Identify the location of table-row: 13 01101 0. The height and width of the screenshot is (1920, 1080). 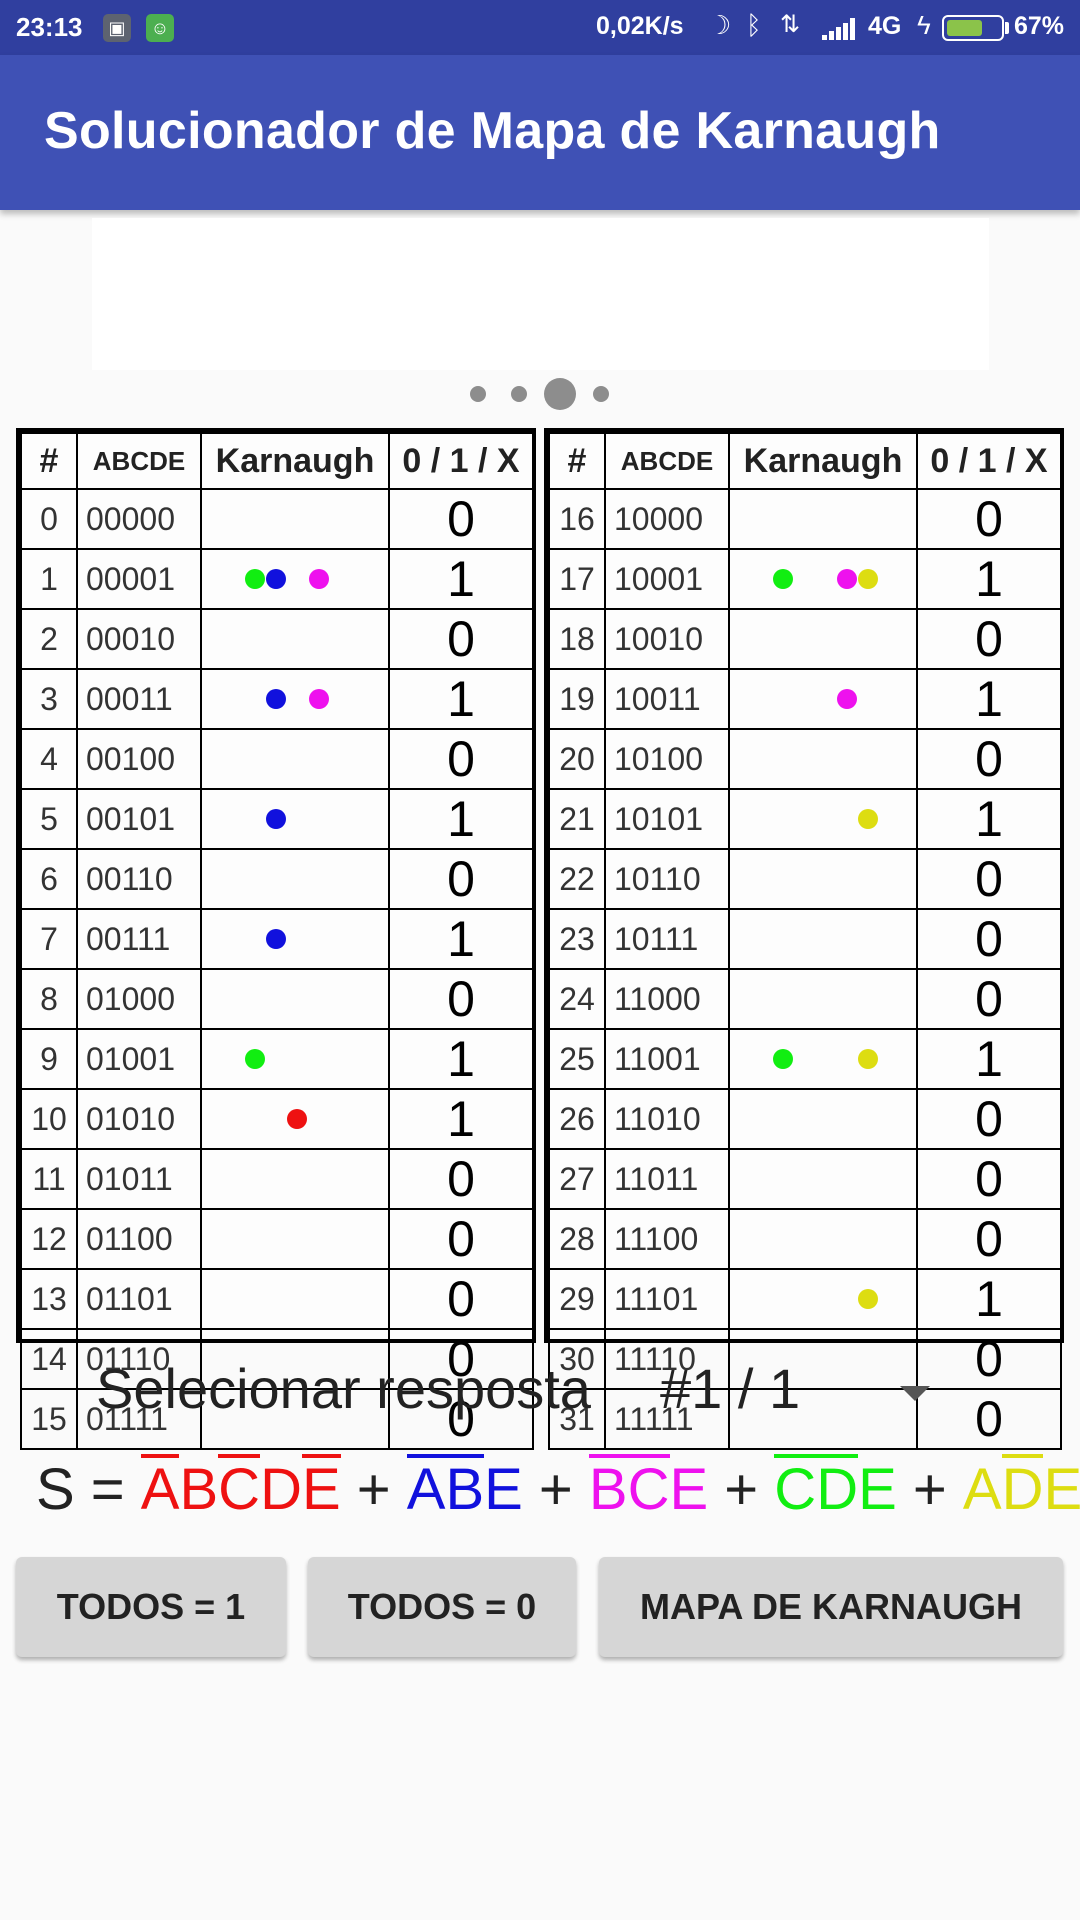
(277, 1299).